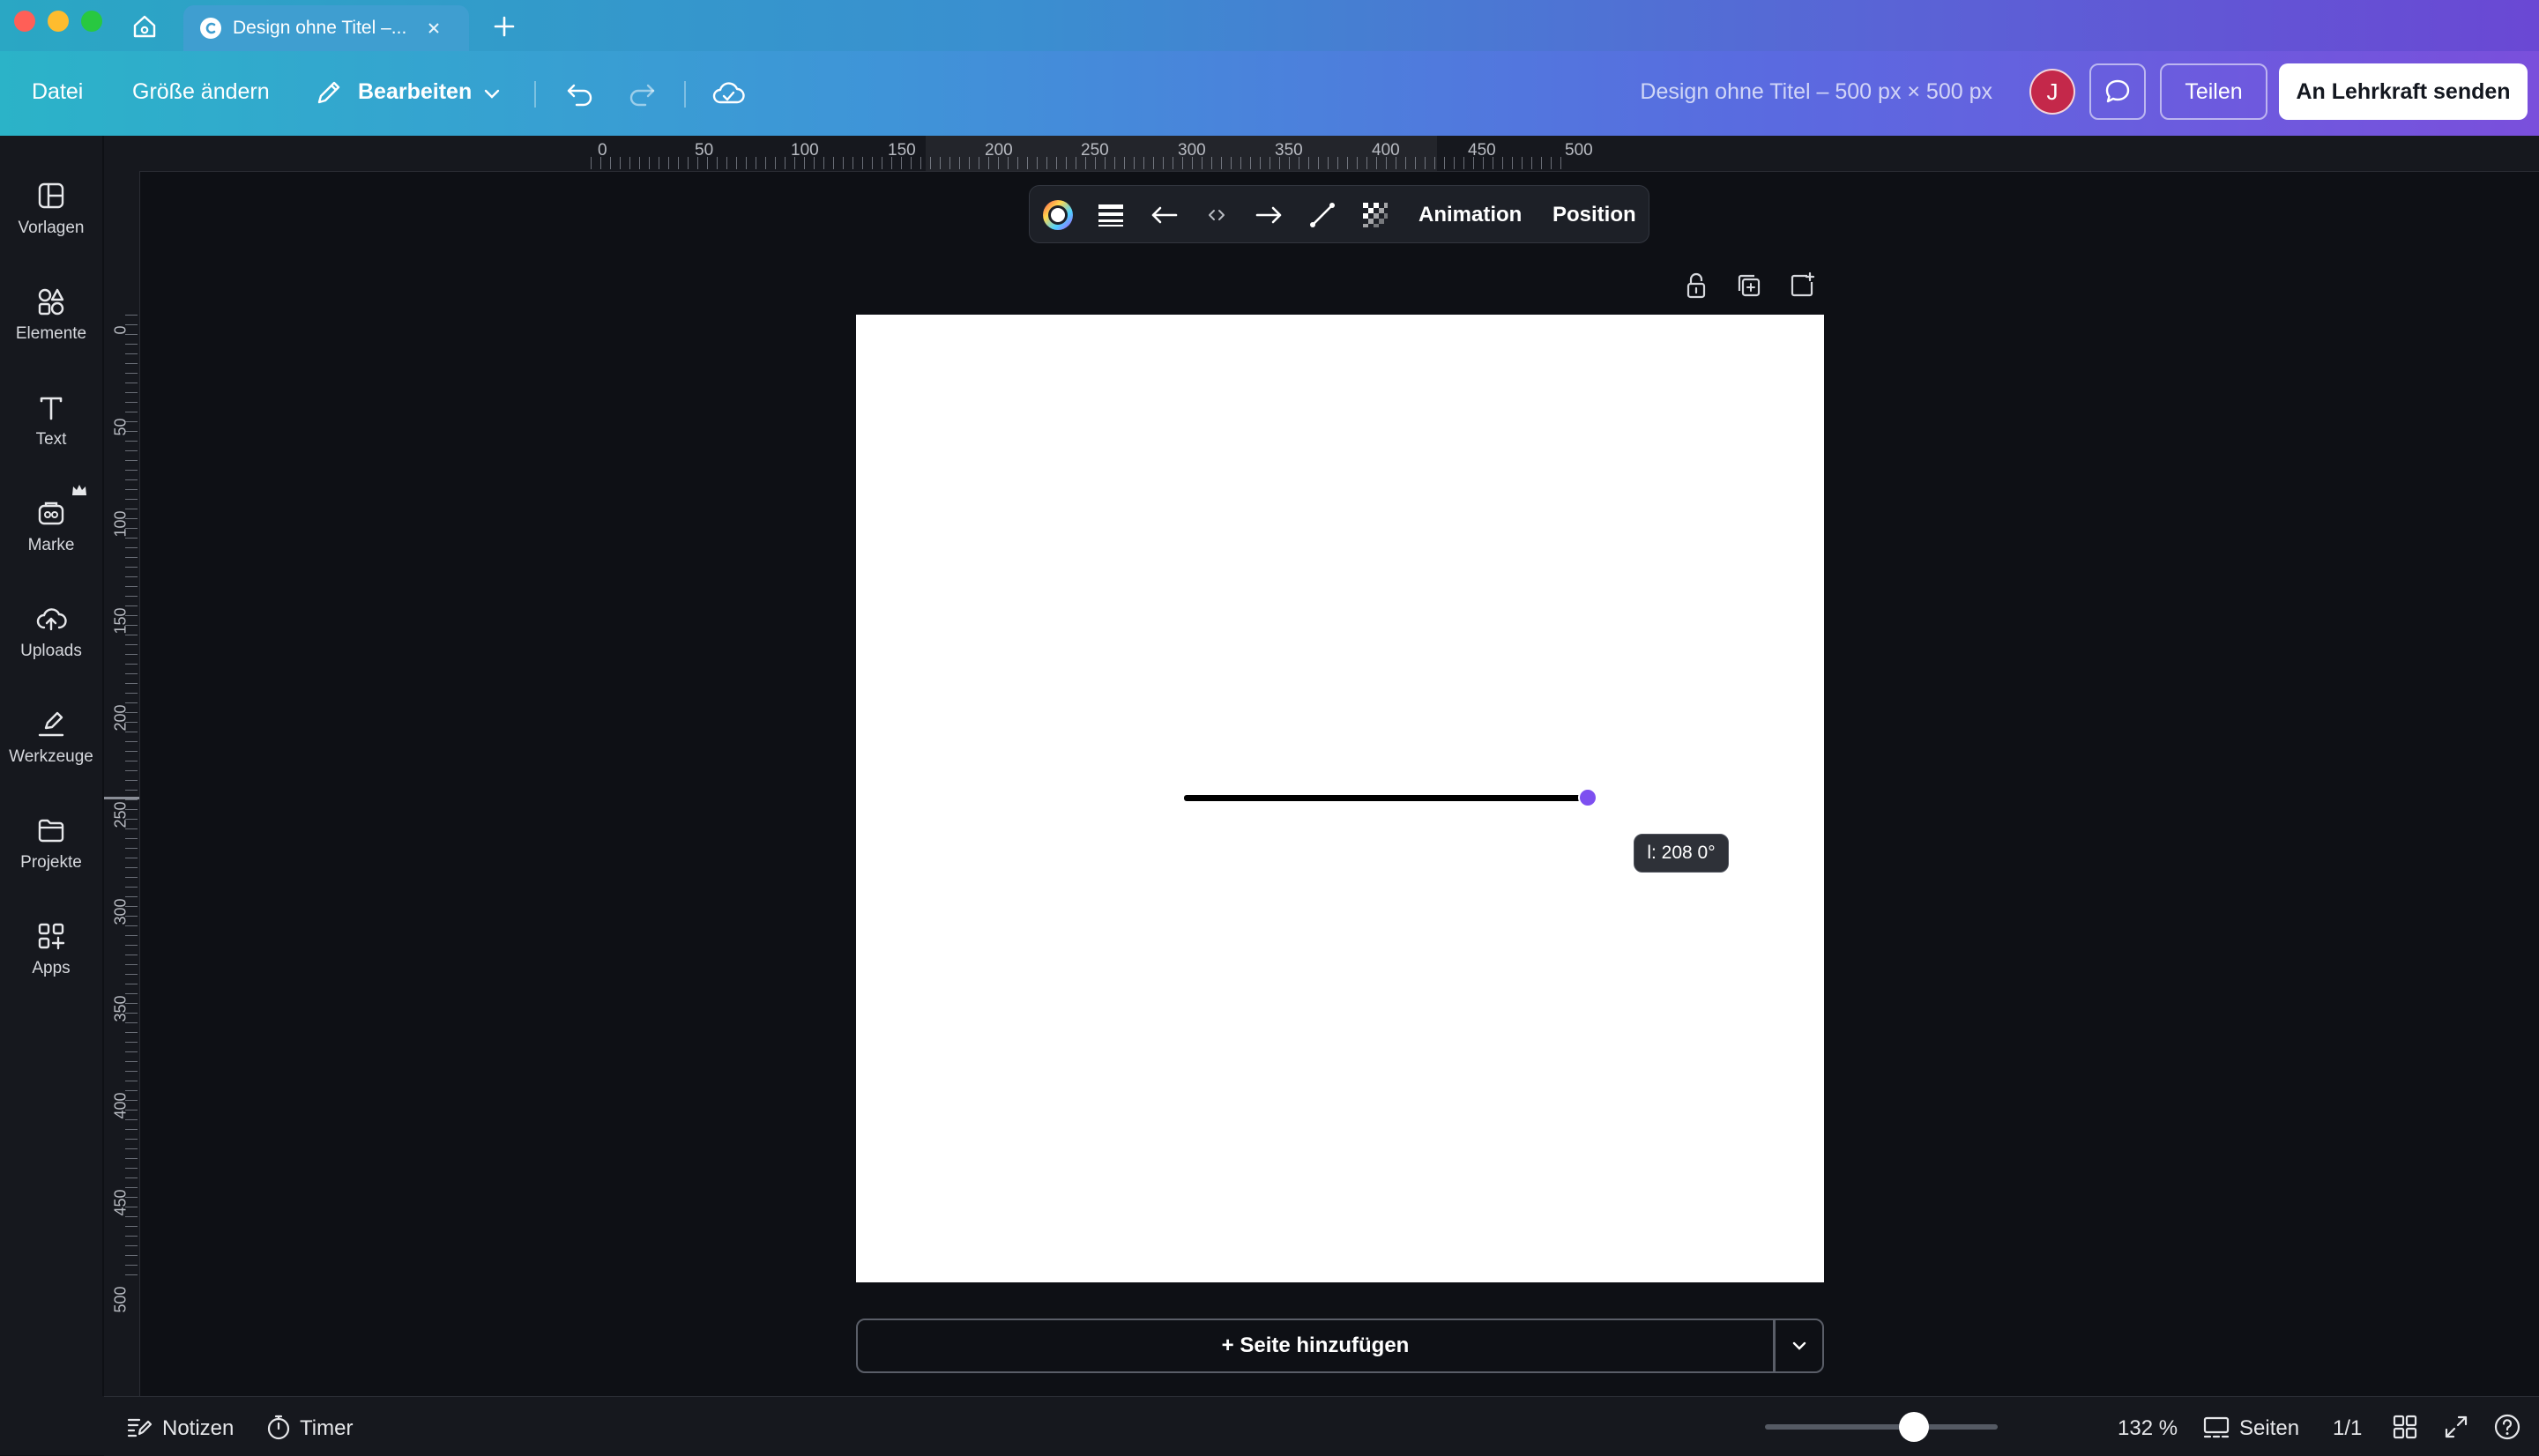  What do you see at coordinates (1216, 215) in the screenshot?
I see `line-style-icon` at bounding box center [1216, 215].